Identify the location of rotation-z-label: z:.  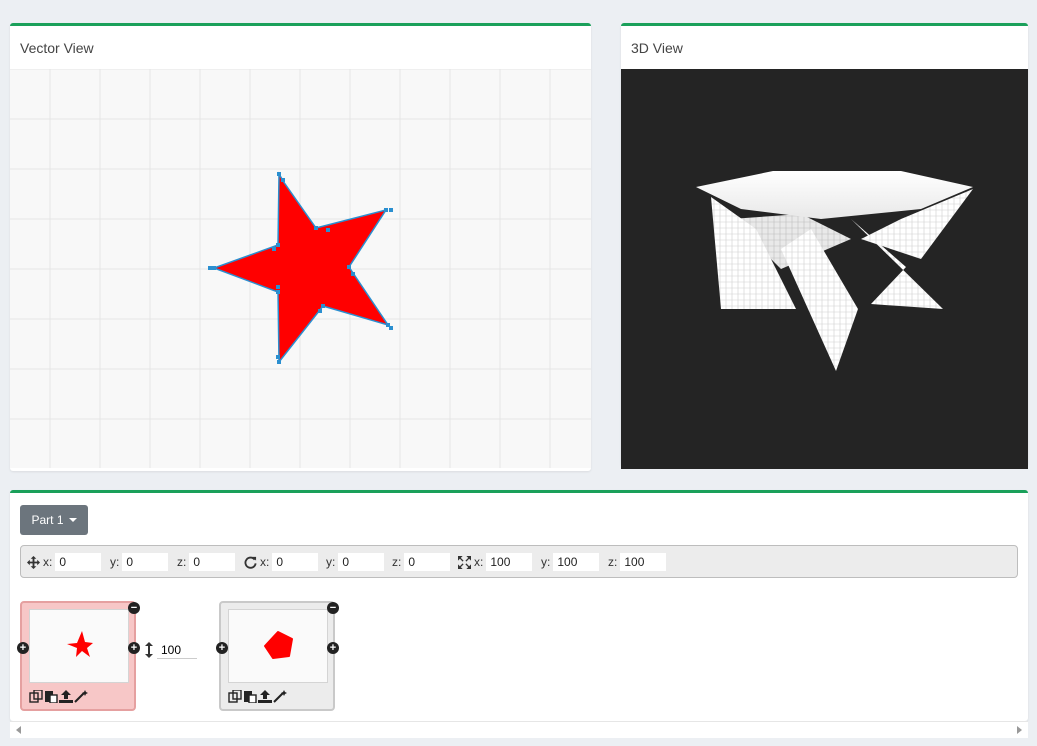
(397, 562).